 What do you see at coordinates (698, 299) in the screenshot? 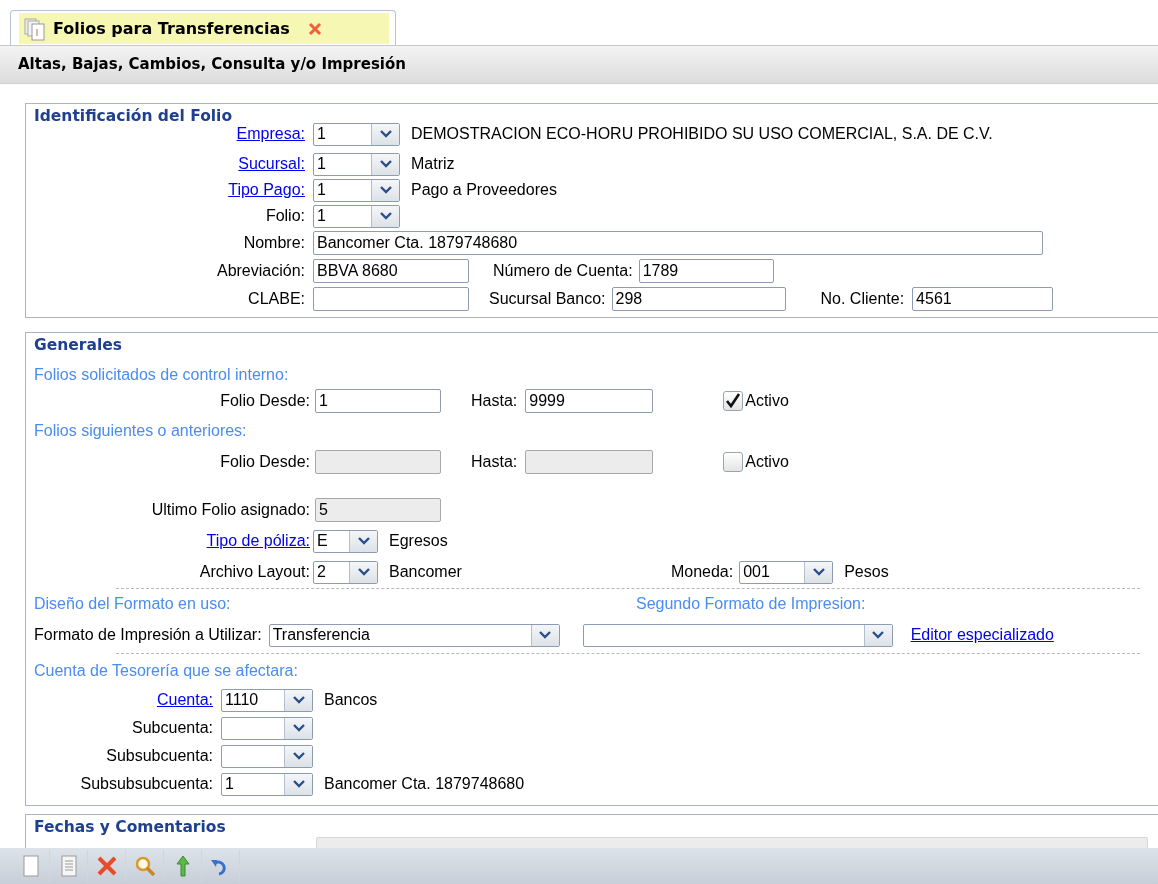
I see `input-field: 298` at bounding box center [698, 299].